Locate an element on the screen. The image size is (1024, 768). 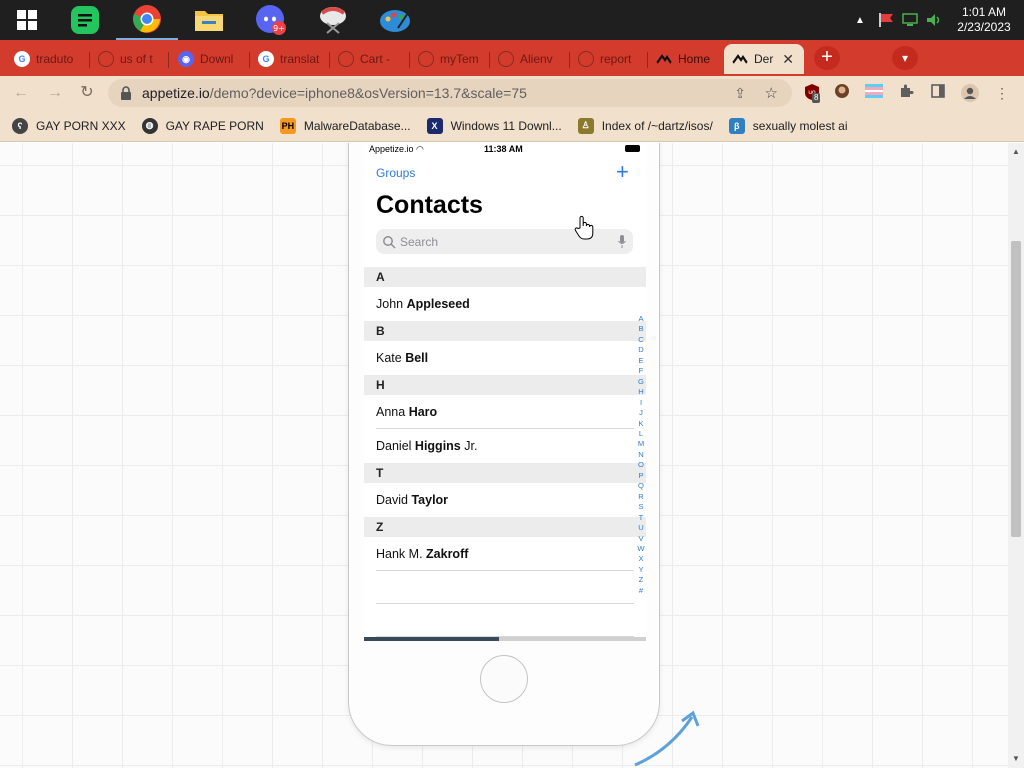
index-letter: E is located at coordinates (641, 361).